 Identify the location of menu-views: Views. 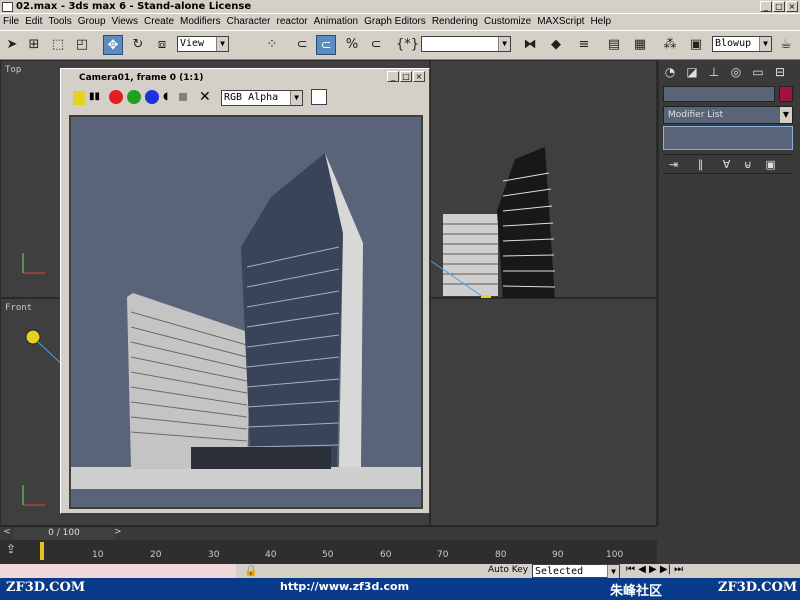
(125, 22).